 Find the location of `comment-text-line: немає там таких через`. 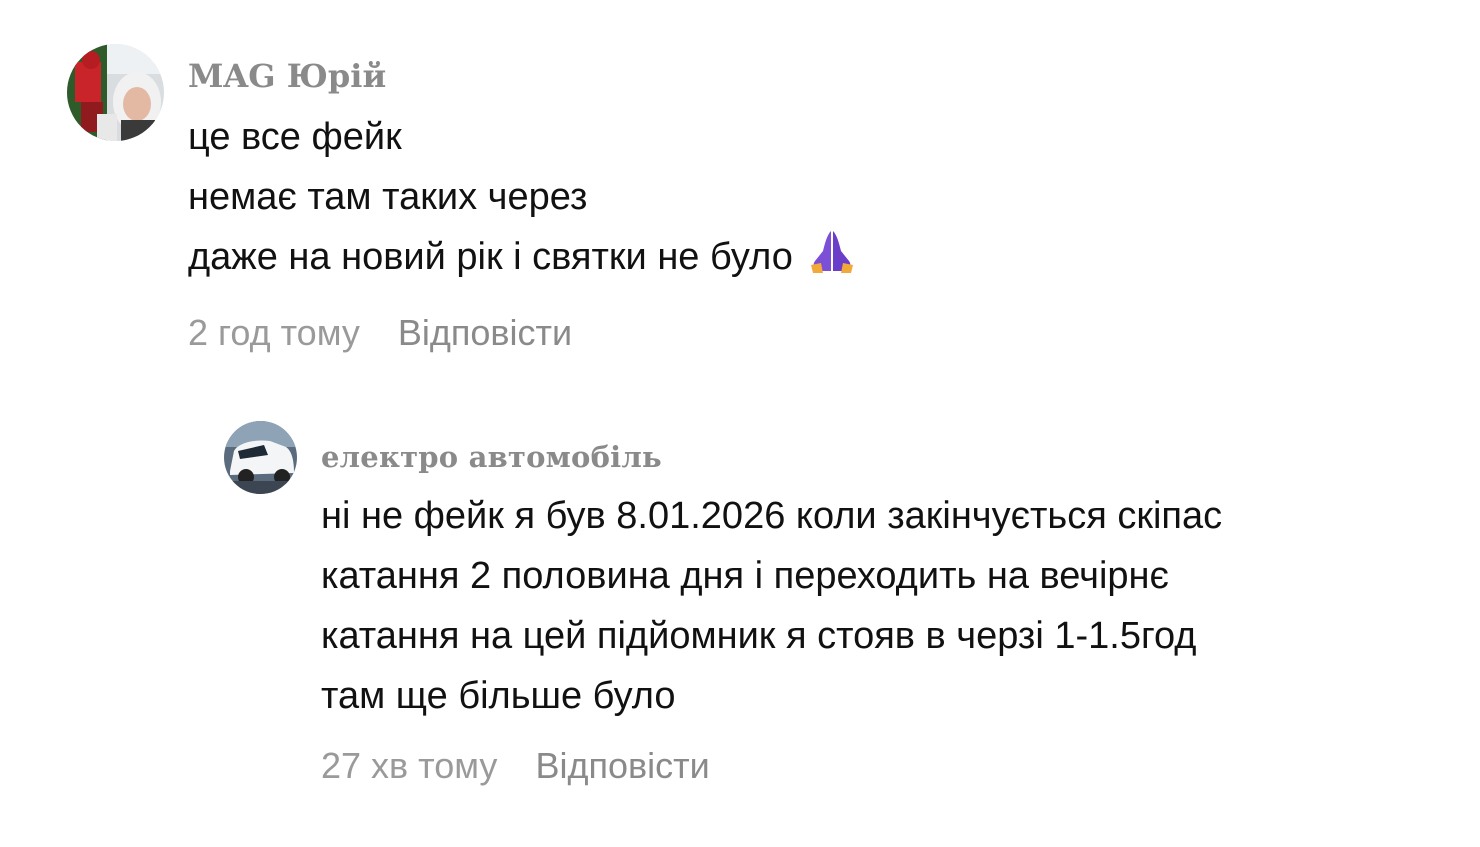

comment-text-line: немає там таких через is located at coordinates (388, 197).